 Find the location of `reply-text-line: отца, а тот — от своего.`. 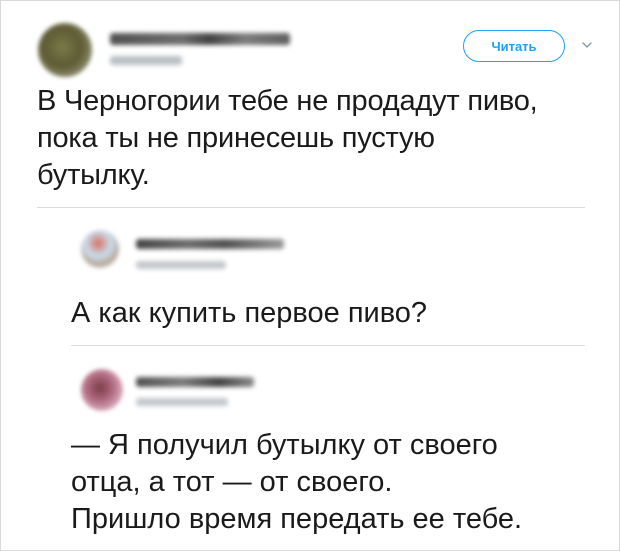

reply-text-line: отца, а тот — от своего. is located at coordinates (232, 482).